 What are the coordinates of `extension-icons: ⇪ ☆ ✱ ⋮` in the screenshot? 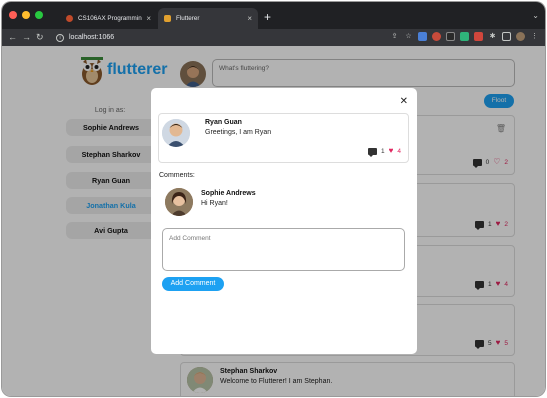 It's located at (464, 36).